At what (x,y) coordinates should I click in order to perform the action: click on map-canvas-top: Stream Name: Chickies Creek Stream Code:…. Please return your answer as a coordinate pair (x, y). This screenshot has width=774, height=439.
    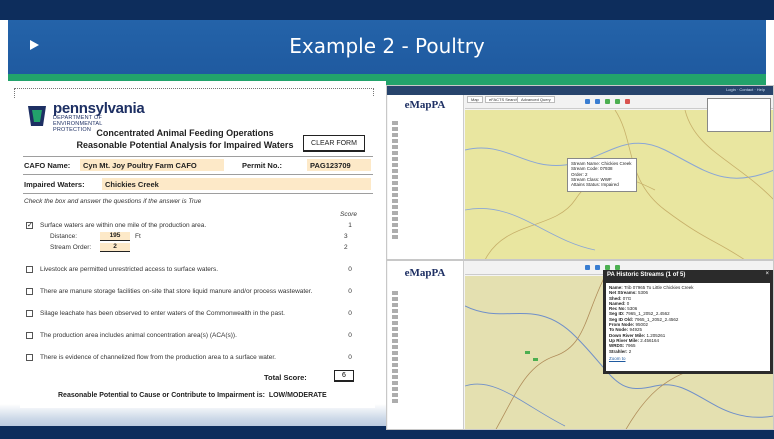
    Looking at the image, I should click on (619, 184).